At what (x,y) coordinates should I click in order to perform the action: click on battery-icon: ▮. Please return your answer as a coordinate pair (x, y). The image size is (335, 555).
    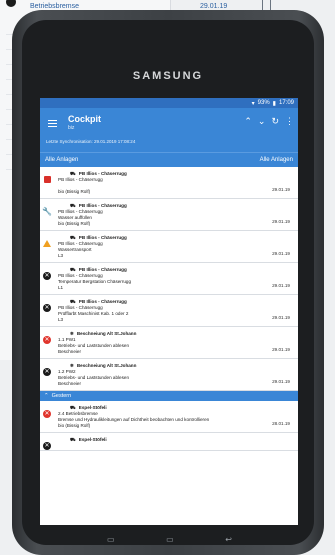
    Looking at the image, I should click on (274, 103).